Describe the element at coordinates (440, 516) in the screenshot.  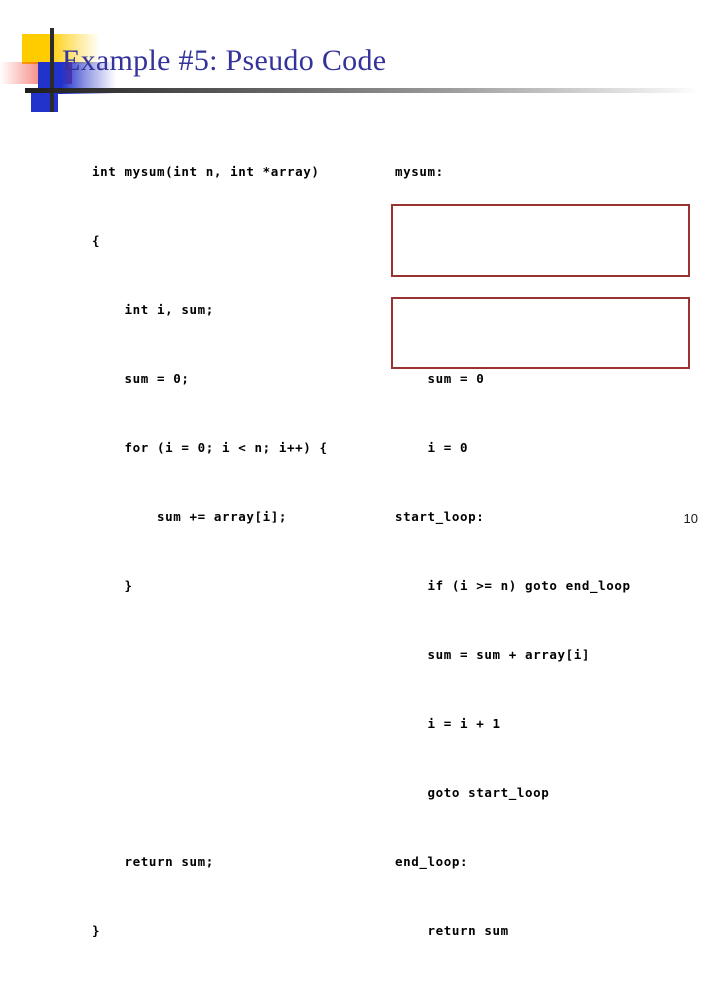
I see `code-line: start_loop:` at that location.